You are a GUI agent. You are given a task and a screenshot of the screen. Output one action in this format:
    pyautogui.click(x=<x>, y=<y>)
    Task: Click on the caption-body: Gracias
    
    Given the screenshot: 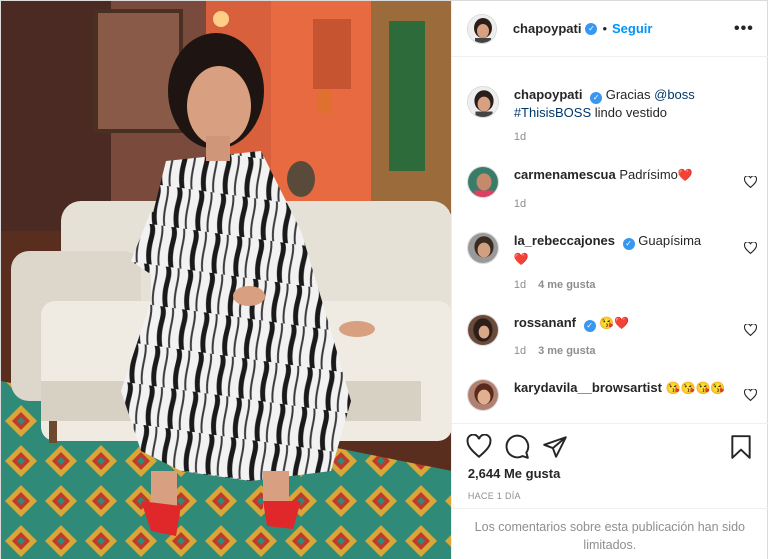 What is the action you would take?
    pyautogui.click(x=628, y=94)
    